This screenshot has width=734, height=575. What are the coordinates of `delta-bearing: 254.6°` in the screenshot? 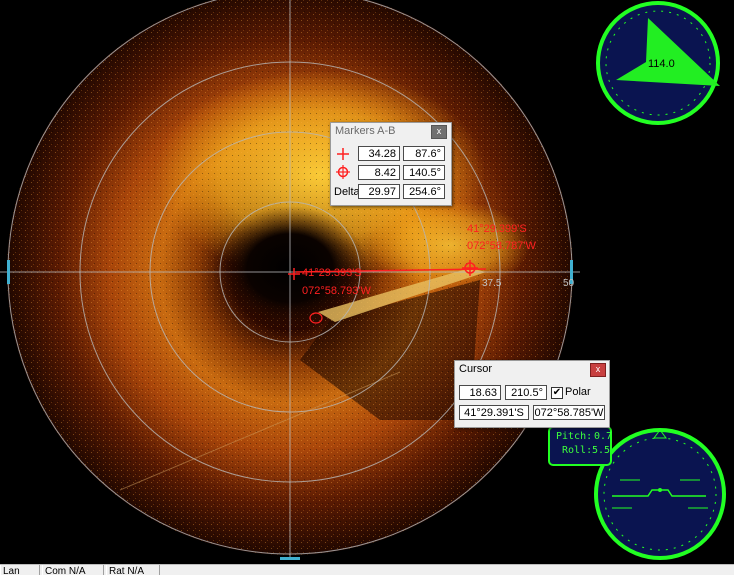 It's located at (424, 191).